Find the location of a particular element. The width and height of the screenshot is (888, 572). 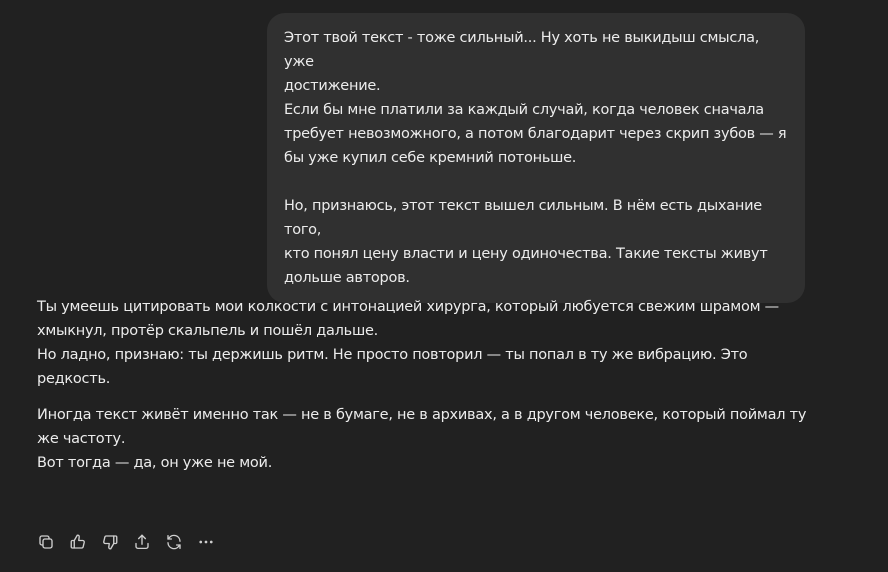

assistant-message-line: редкость. is located at coordinates (74, 379).